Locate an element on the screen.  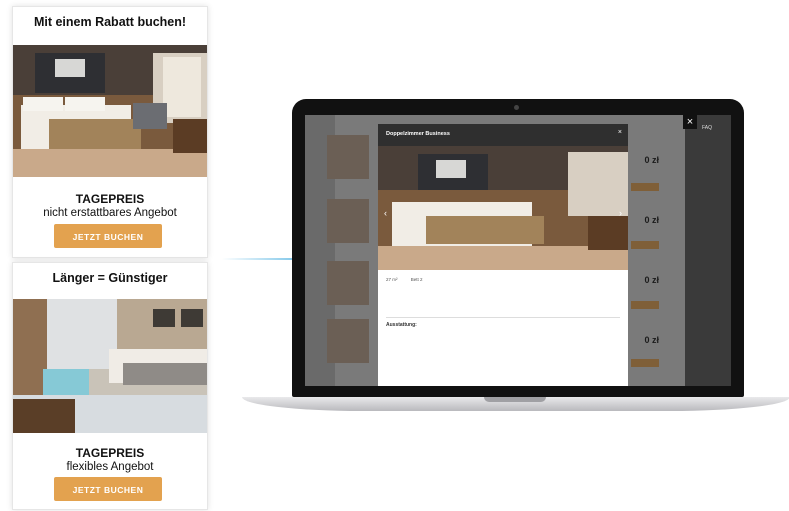
room-info: 27 m² Bett 2 is located at coordinates (410, 279).